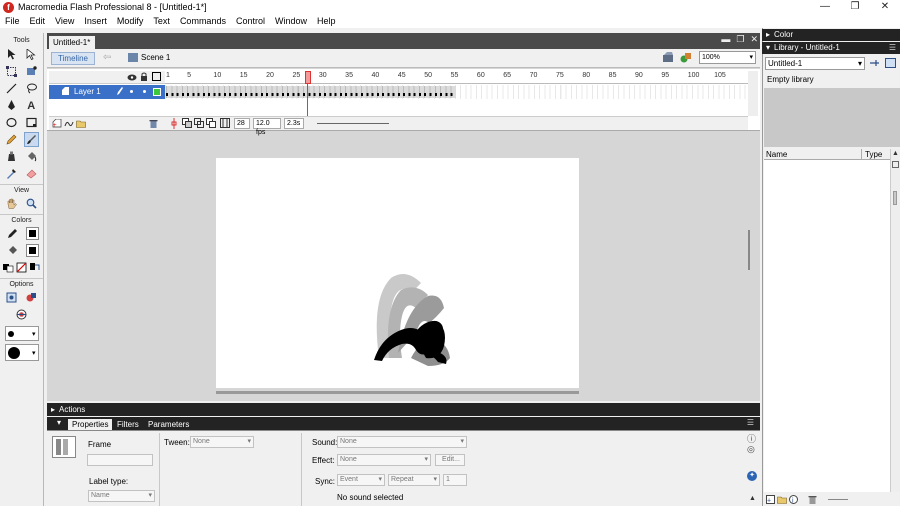 This screenshot has width=900, height=506. I want to click on scroll-up-arrow-icon: ▲, so click(895, 153).